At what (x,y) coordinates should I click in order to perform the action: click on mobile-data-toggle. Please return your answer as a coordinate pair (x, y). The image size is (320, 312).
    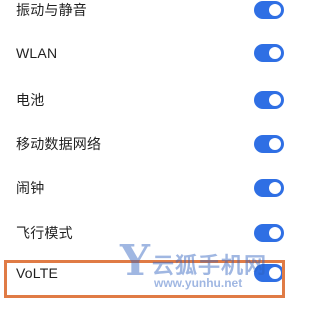
    Looking at the image, I should click on (269, 144).